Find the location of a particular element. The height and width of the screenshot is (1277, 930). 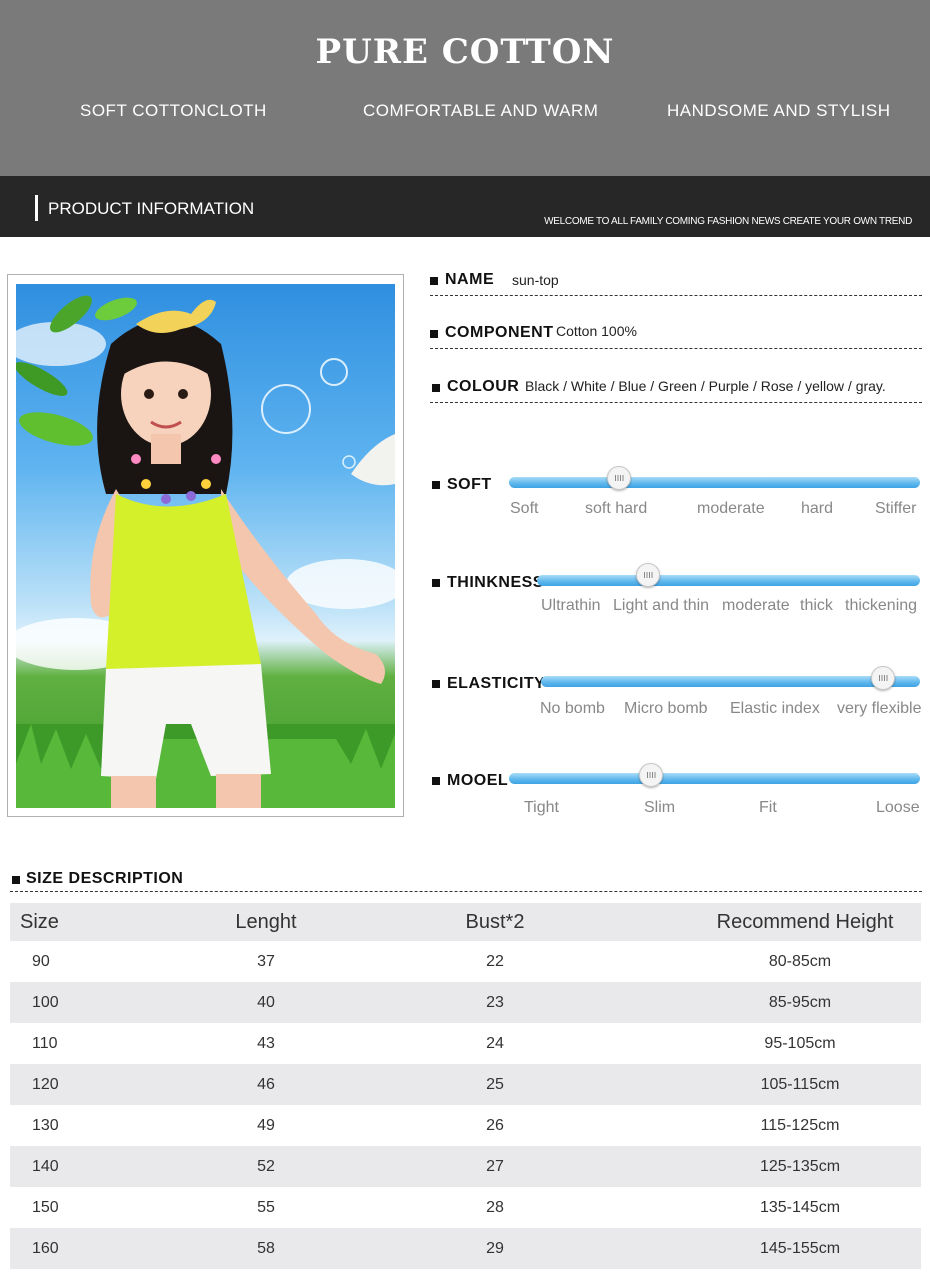

elasticity-slider-track is located at coordinates (730, 681).